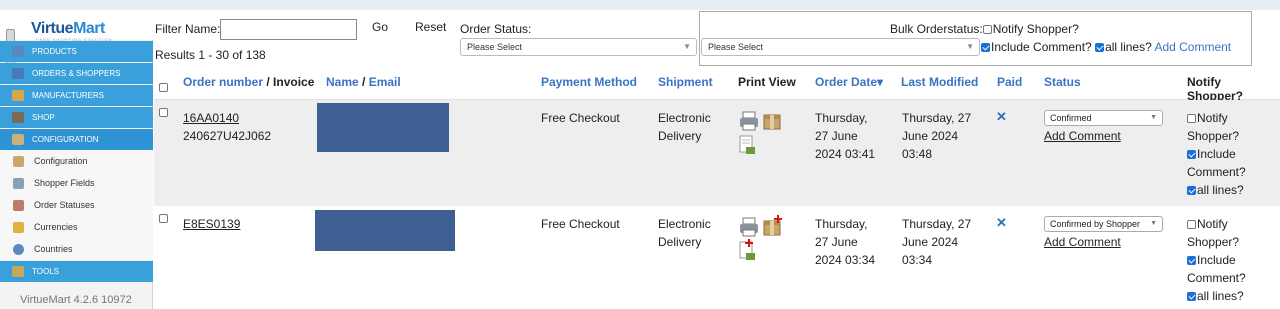 The image size is (1280, 309). What do you see at coordinates (747, 250) in the screenshot?
I see `document-add-icon` at bounding box center [747, 250].